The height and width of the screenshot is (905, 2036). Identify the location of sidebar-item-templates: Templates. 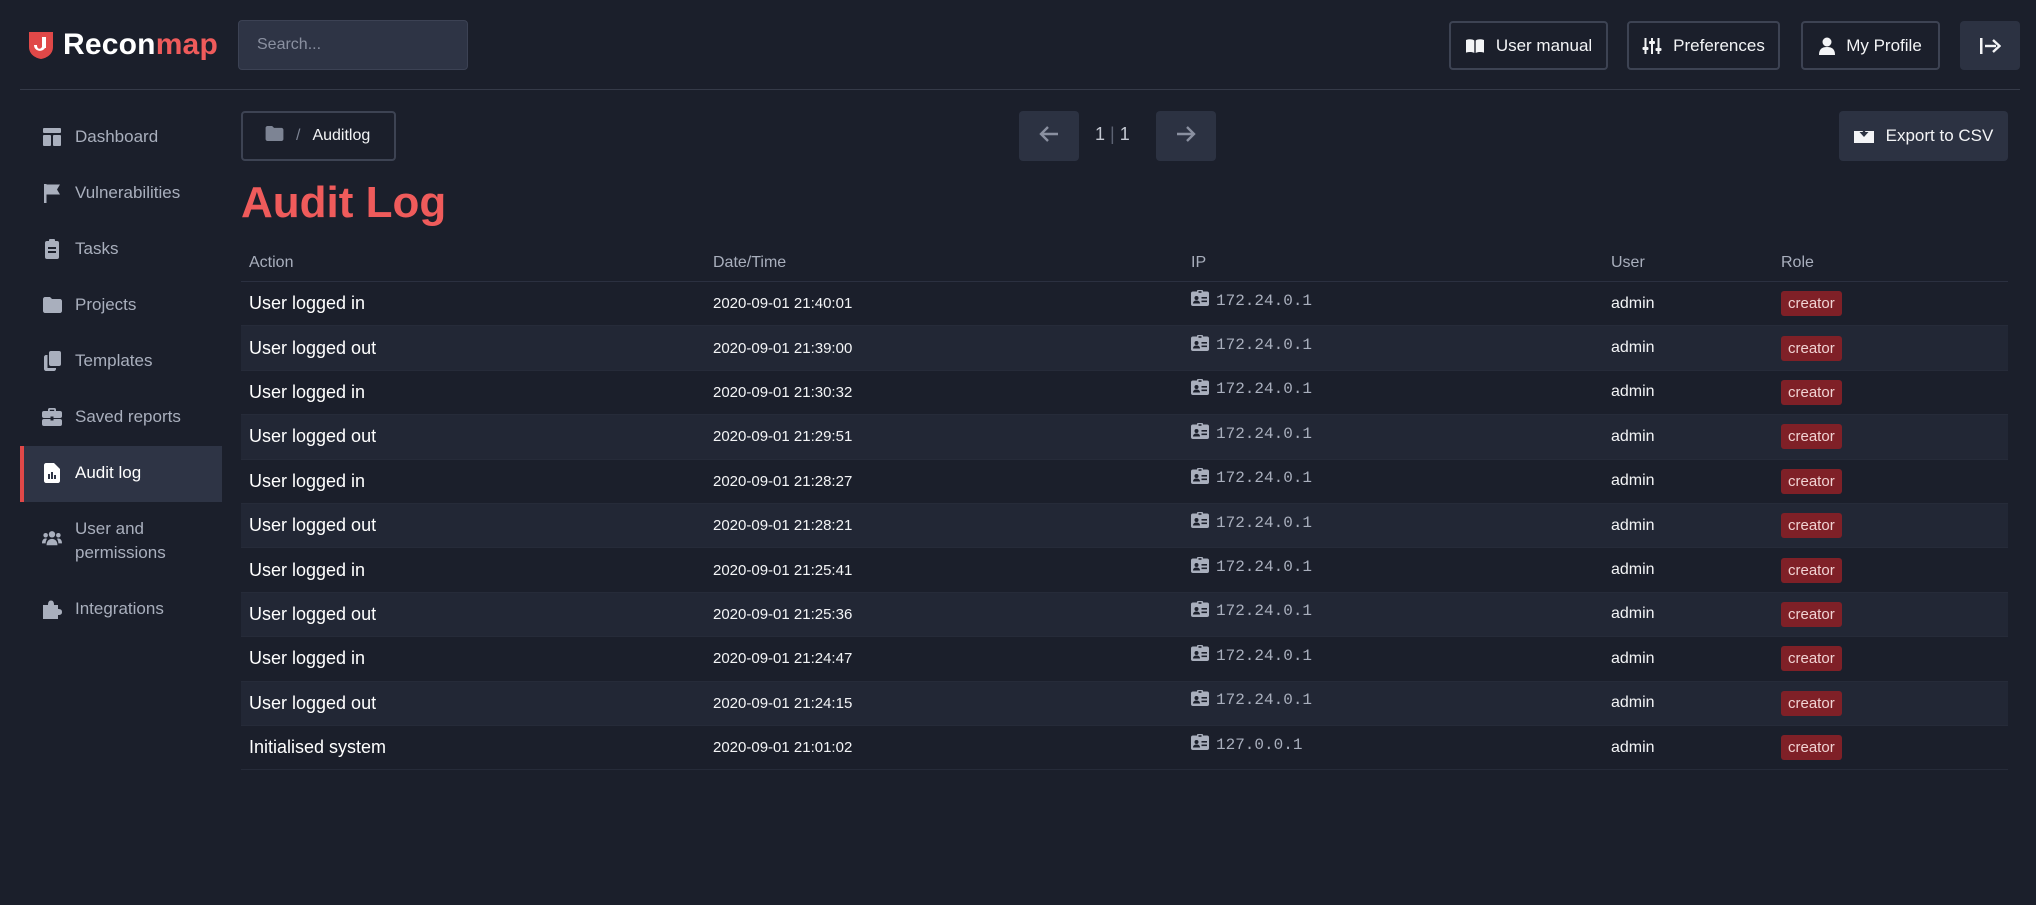
(121, 362).